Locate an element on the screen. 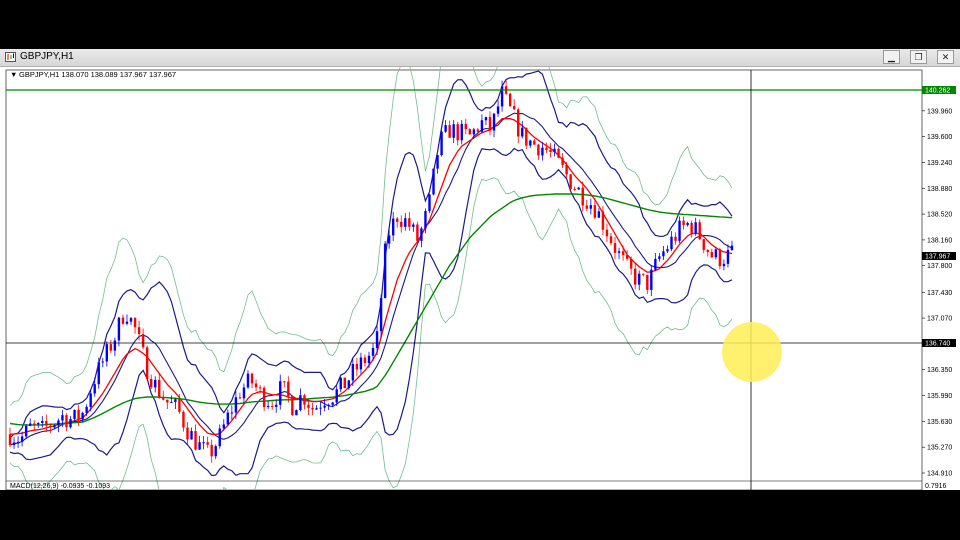 The height and width of the screenshot is (540, 960). minimize-button: ▁ is located at coordinates (891, 57).